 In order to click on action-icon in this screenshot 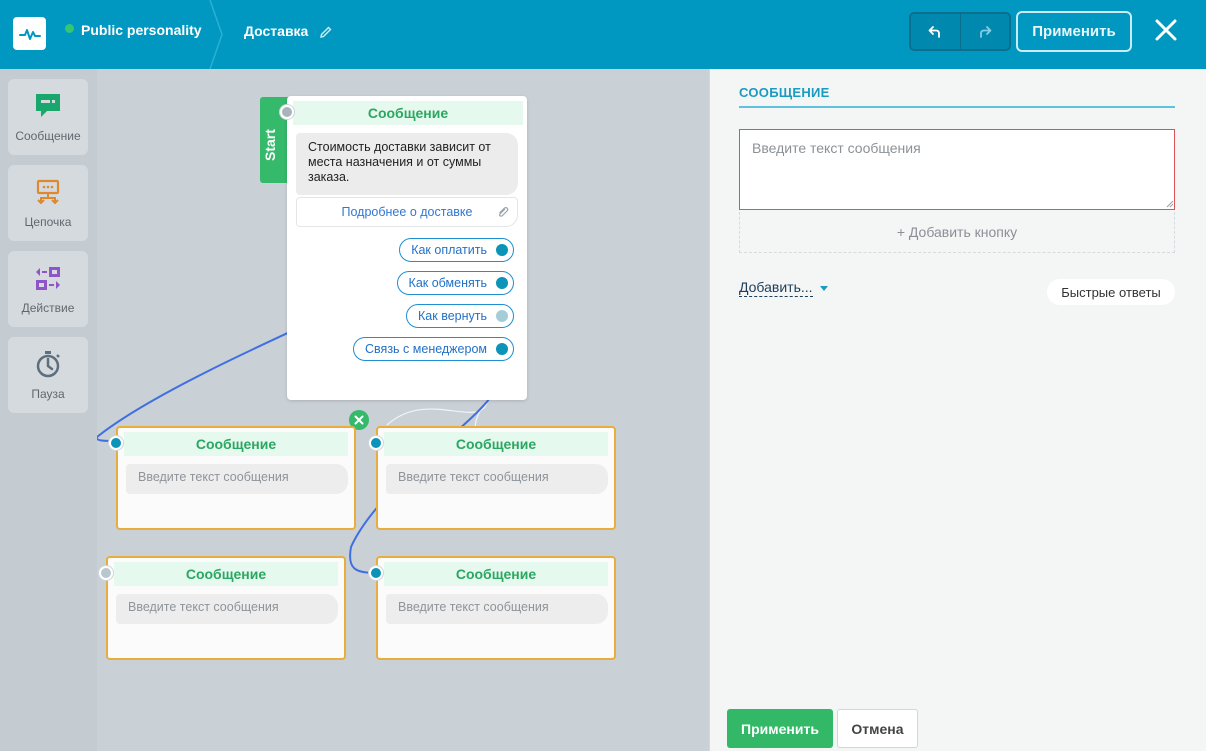, I will do `click(48, 278)`.